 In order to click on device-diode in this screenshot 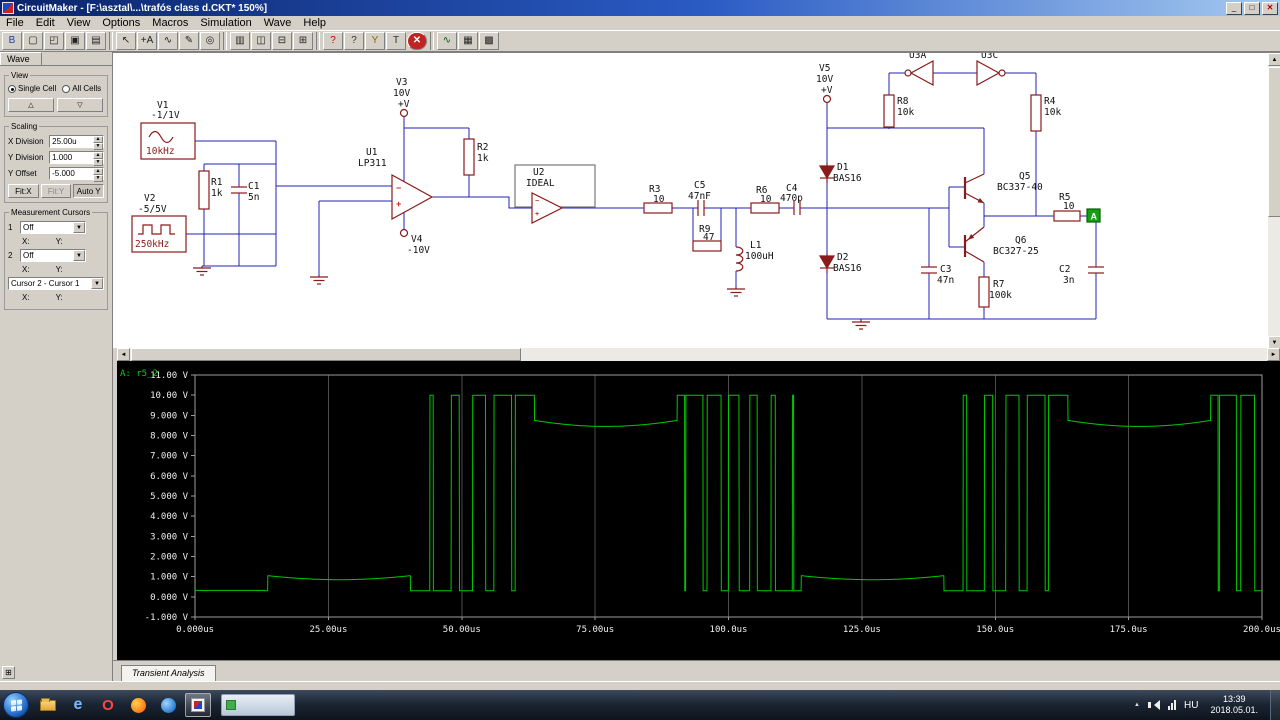, I will do `click(827, 263)`.